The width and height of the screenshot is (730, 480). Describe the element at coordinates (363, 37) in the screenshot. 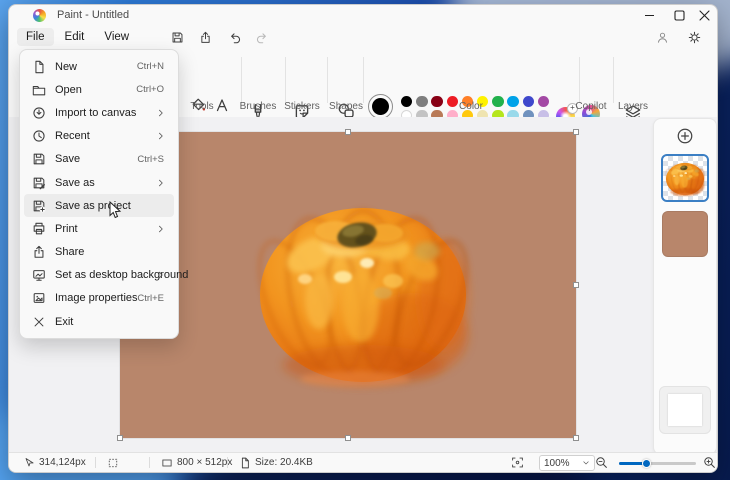

I see `menubar: File Edit View` at that location.